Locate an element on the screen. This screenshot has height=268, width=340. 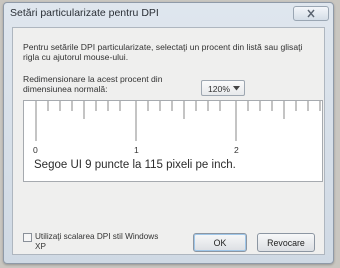
xp-scaling-label: Utilizaţi scalarea DPI stil Windows XP is located at coordinates (97, 241).